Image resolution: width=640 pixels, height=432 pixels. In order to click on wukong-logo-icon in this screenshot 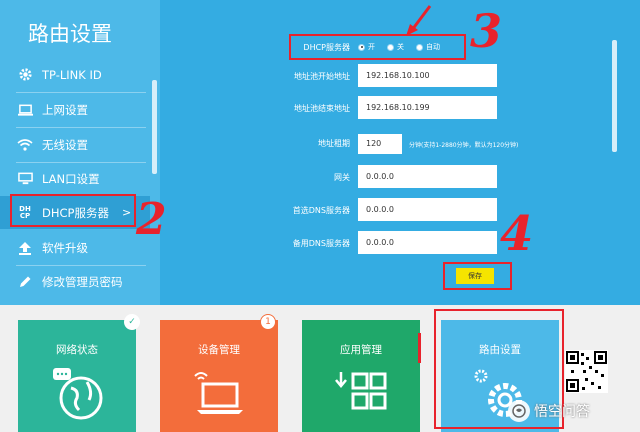, I will do `click(519, 411)`.